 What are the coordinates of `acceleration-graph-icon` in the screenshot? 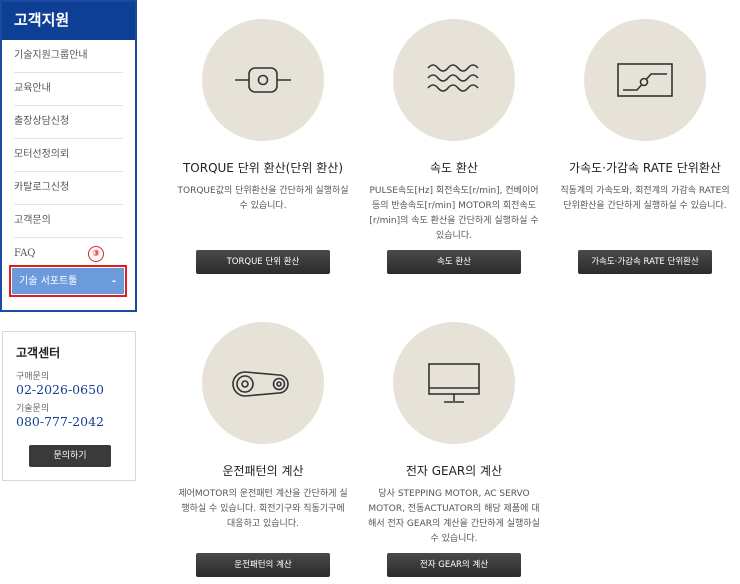 It's located at (645, 80).